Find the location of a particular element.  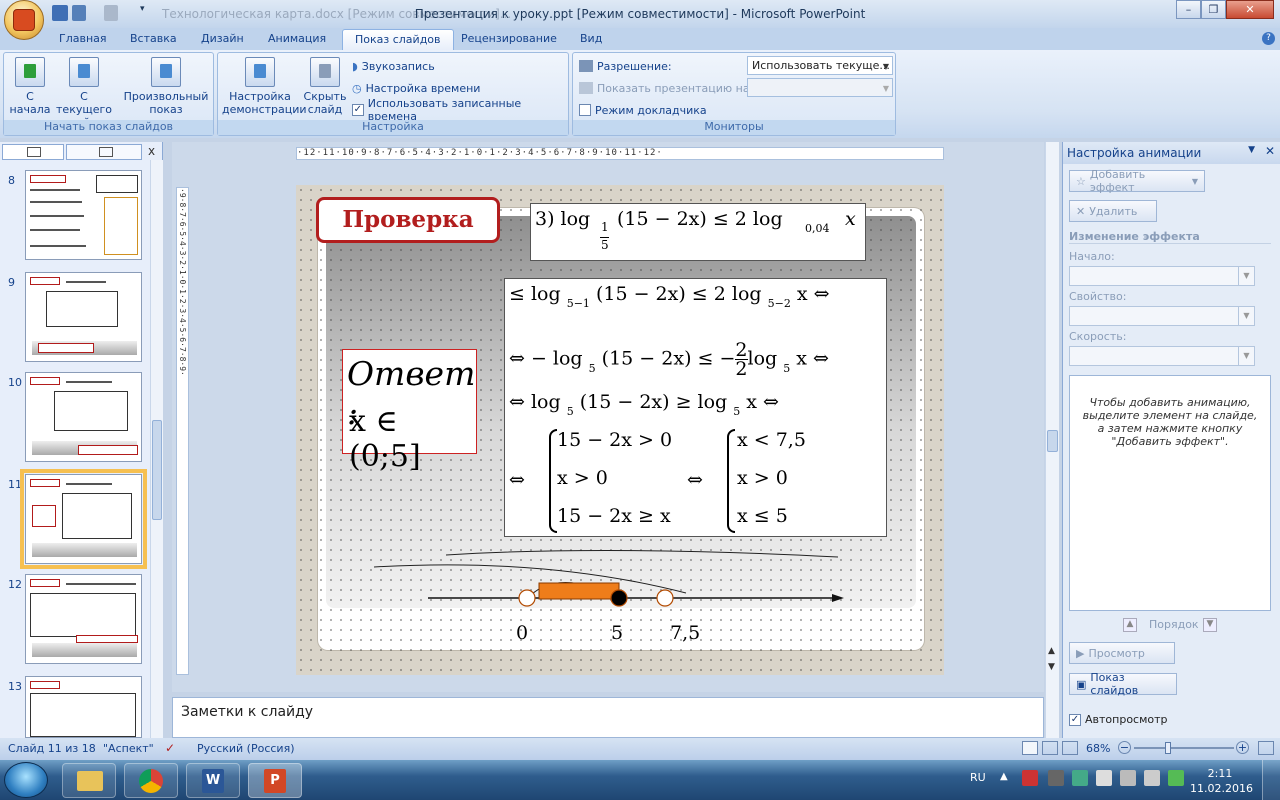

remove-button: ✕ Удалить is located at coordinates (1113, 211).